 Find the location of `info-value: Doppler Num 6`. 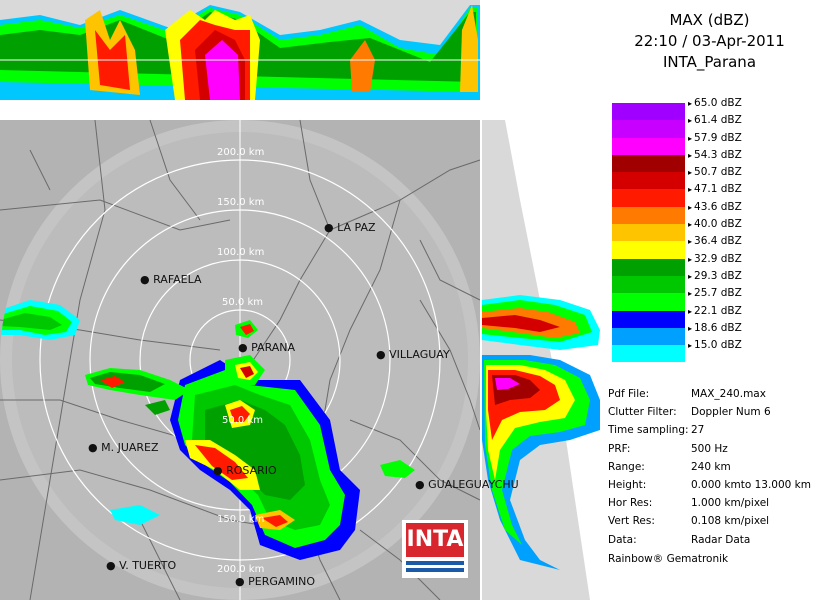

info-value: Doppler Num 6 is located at coordinates (731, 412).